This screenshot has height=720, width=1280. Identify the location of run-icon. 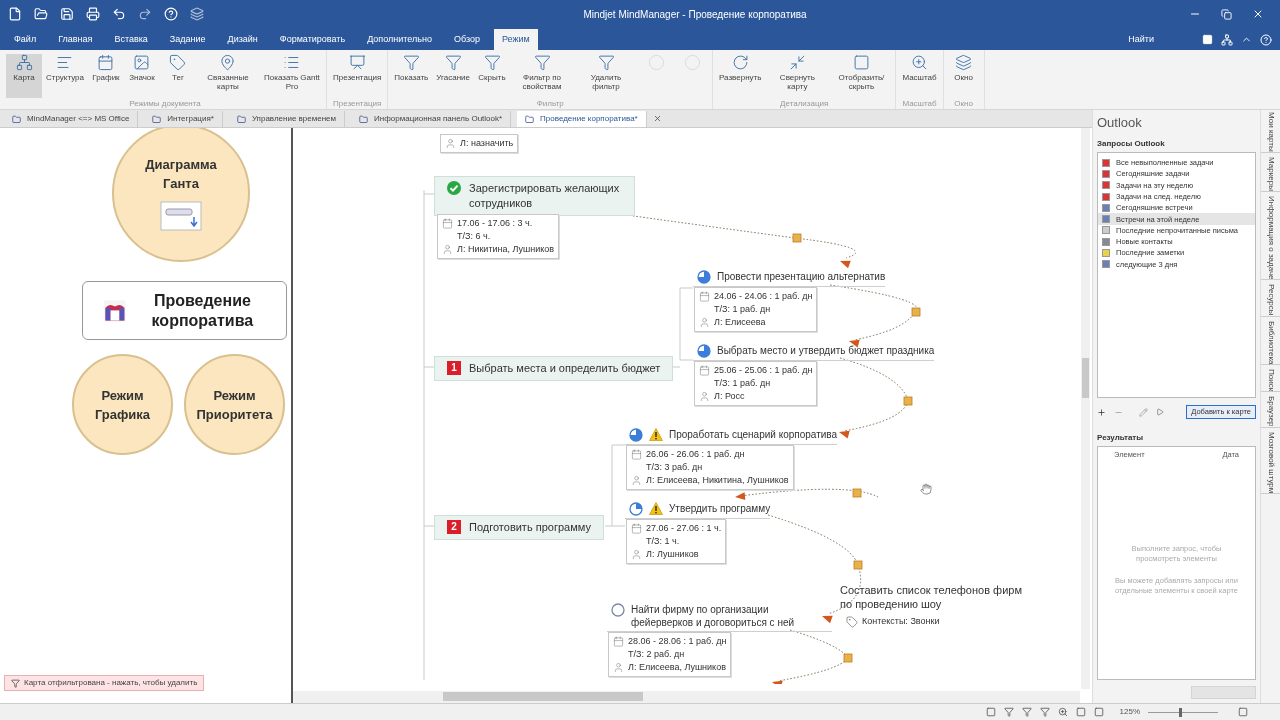
(1160, 412).